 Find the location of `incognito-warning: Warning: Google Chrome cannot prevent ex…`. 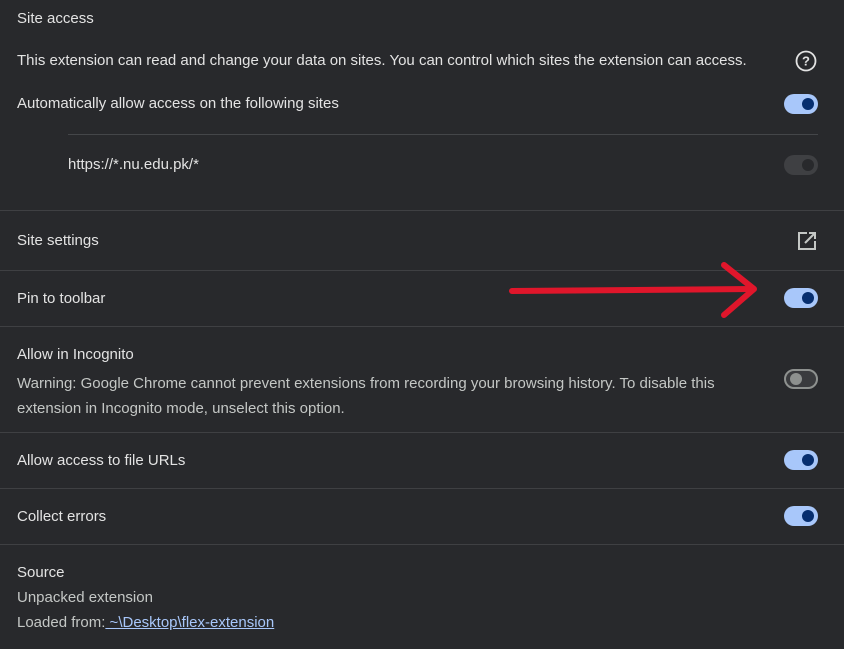

incognito-warning: Warning: Google Chrome cannot prevent ex… is located at coordinates (366, 396).